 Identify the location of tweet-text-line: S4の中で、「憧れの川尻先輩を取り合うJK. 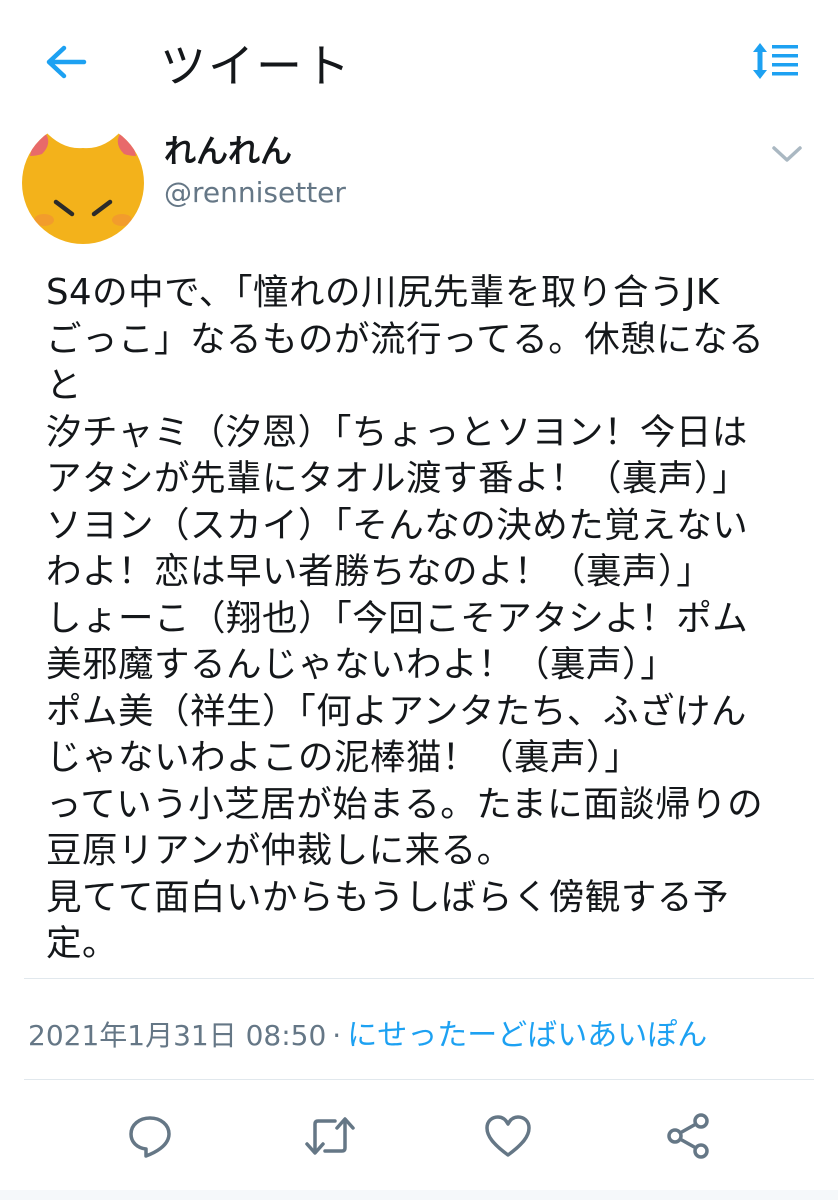
(383, 292).